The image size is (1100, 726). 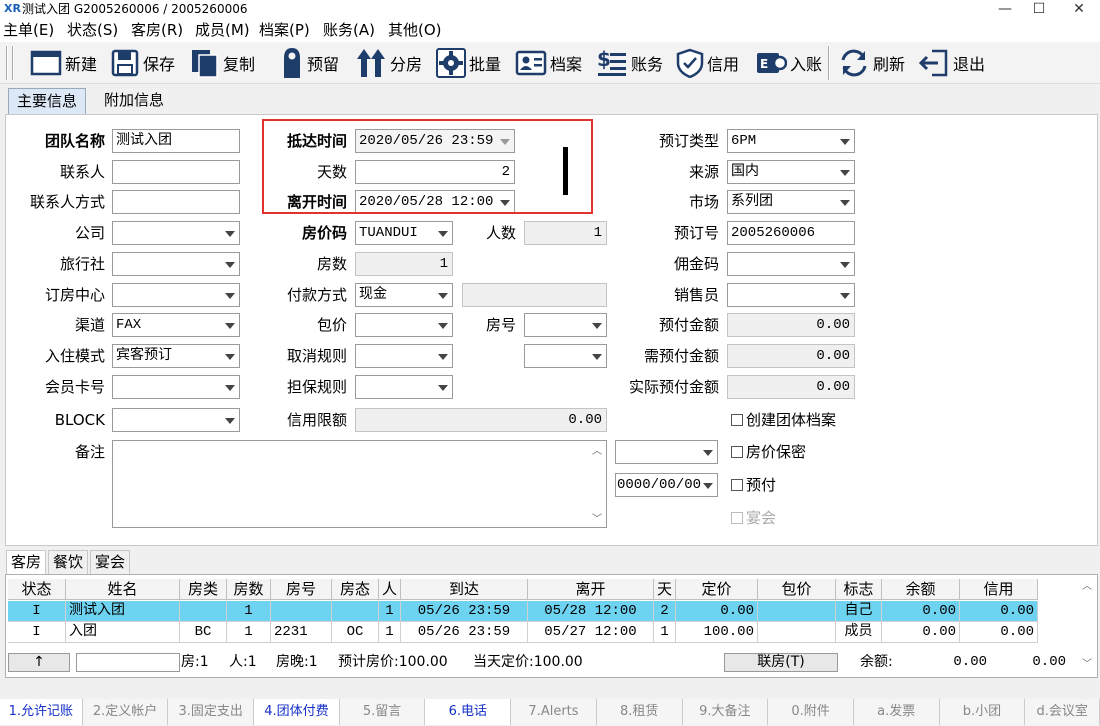 What do you see at coordinates (176, 172) in the screenshot?
I see `contact-input` at bounding box center [176, 172].